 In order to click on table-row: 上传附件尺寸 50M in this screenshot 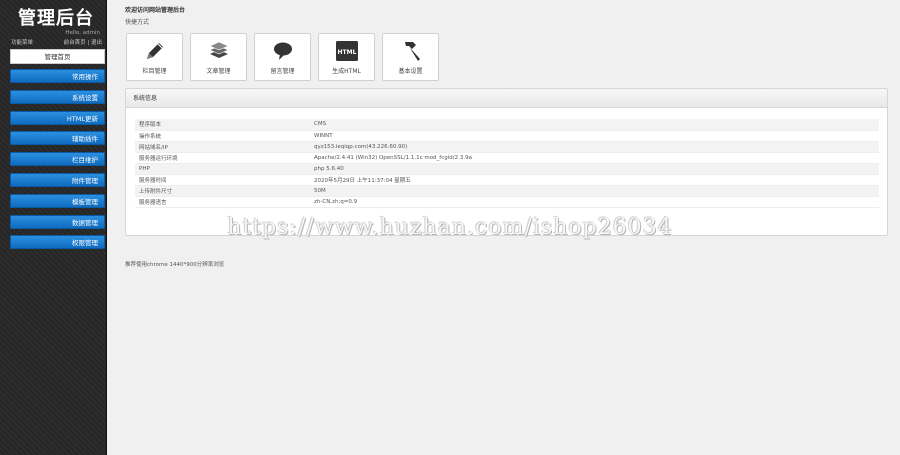, I will do `click(507, 191)`.